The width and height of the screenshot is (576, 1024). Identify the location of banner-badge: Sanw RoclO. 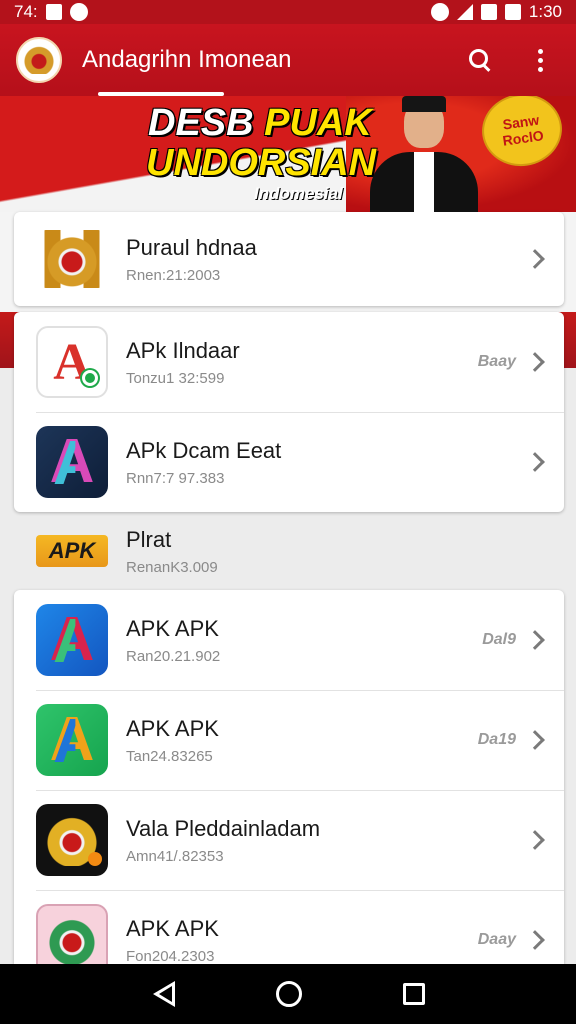
(522, 134).